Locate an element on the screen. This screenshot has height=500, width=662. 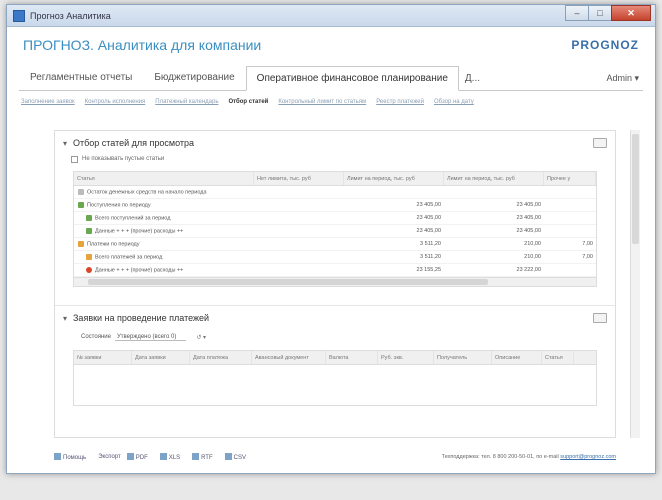
payments-col-header: Описание is located at coordinates (517, 357).